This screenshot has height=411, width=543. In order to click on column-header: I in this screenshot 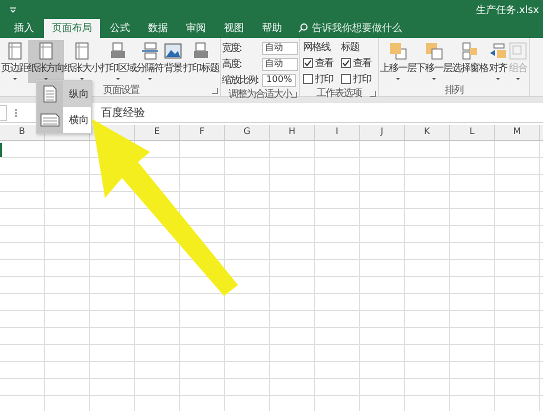, I will do `click(337, 132)`.